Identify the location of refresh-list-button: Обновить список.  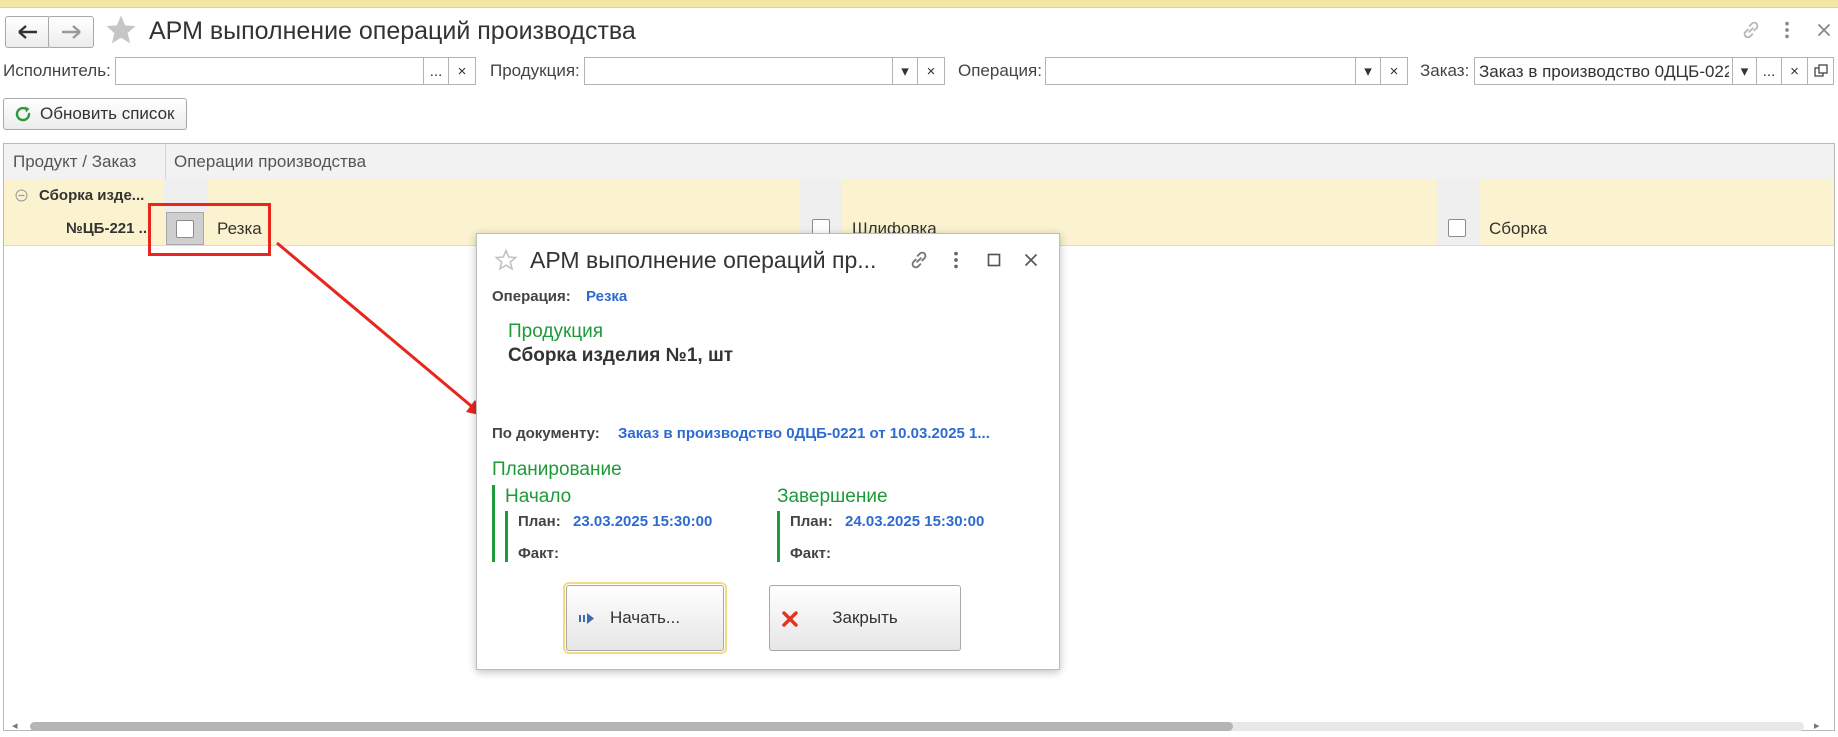
(95, 114).